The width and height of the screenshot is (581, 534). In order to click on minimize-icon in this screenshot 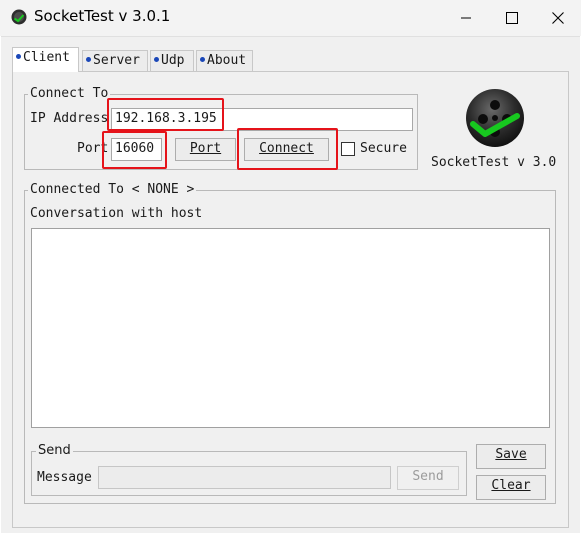, I will do `click(466, 18)`.